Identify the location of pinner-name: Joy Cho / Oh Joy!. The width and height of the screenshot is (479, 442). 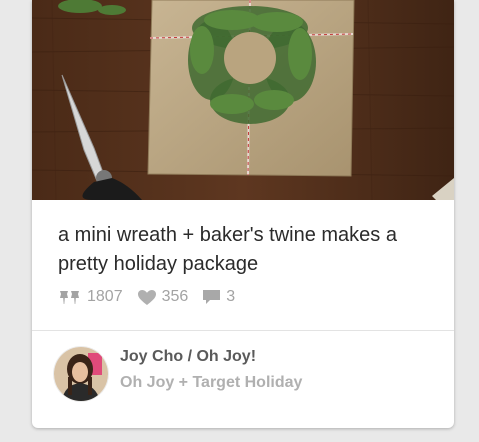
(211, 357).